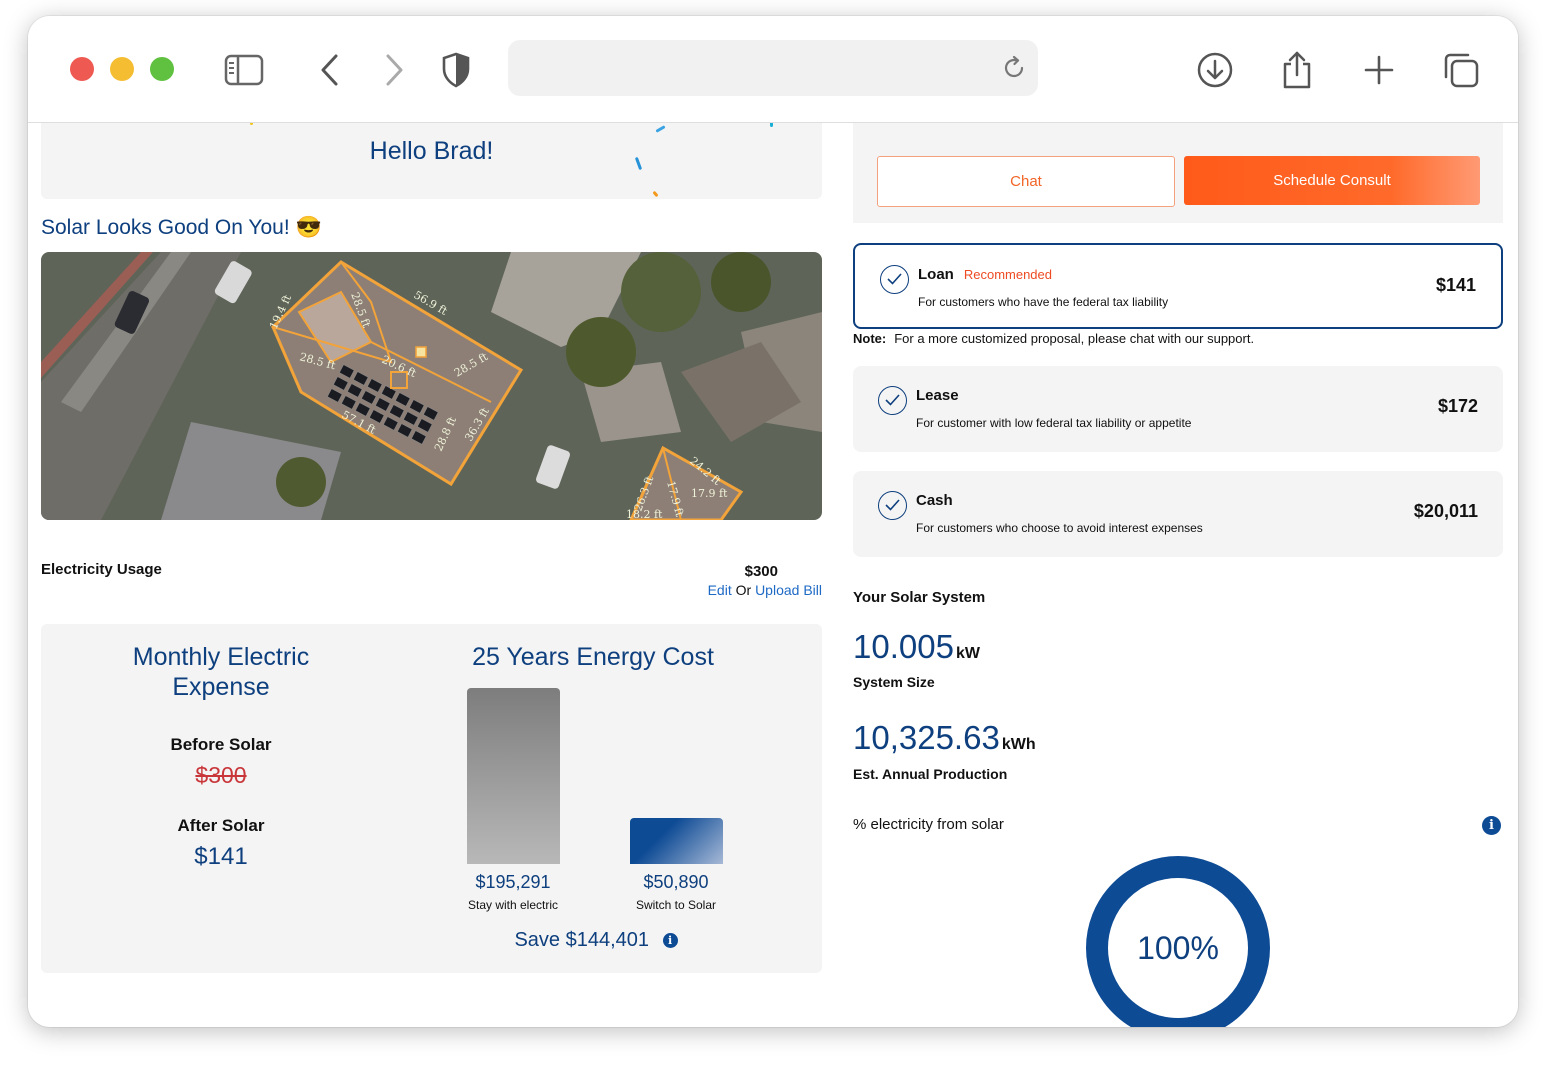 Image resolution: width=1546 pixels, height=1068 pixels. What do you see at coordinates (1379, 70) in the screenshot?
I see `new-tab-icon` at bounding box center [1379, 70].